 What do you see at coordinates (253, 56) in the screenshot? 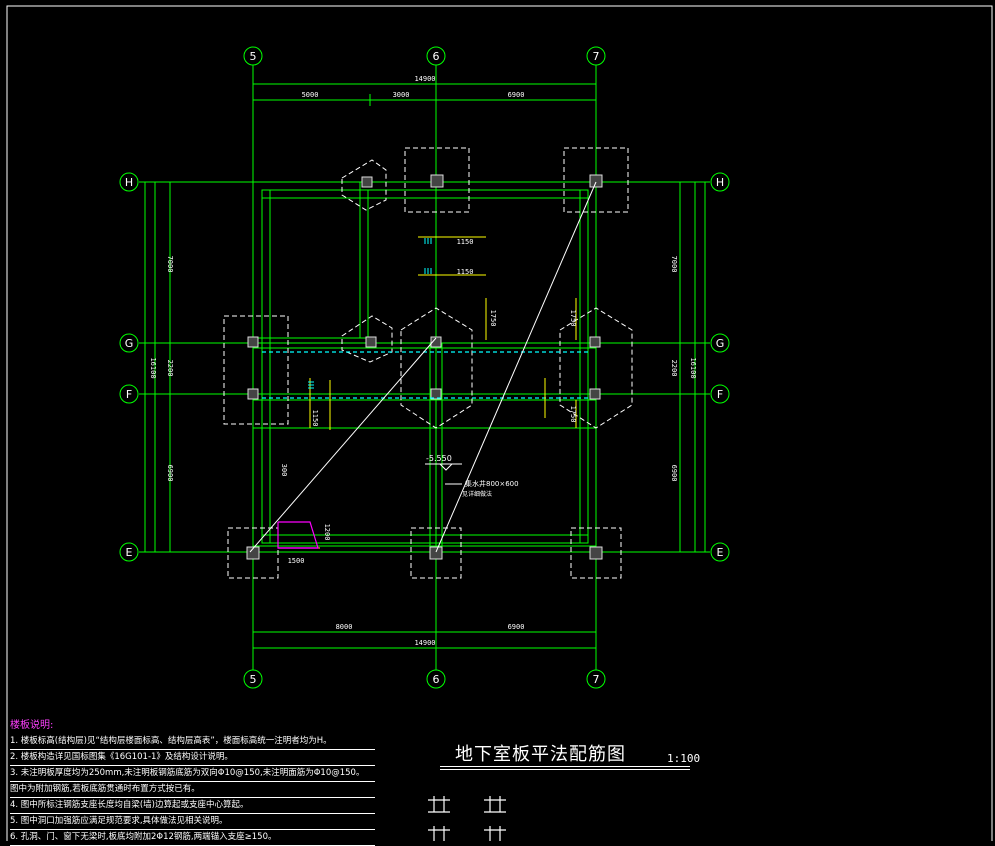
I see `axis-label-col-5-top: 5` at bounding box center [253, 56].